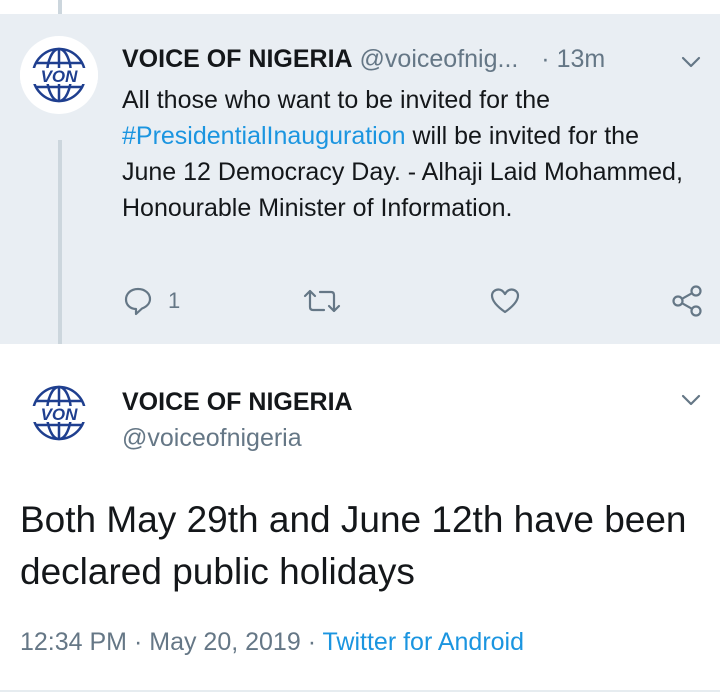 The height and width of the screenshot is (695, 720). I want to click on reply-button: 1, so click(151, 301).